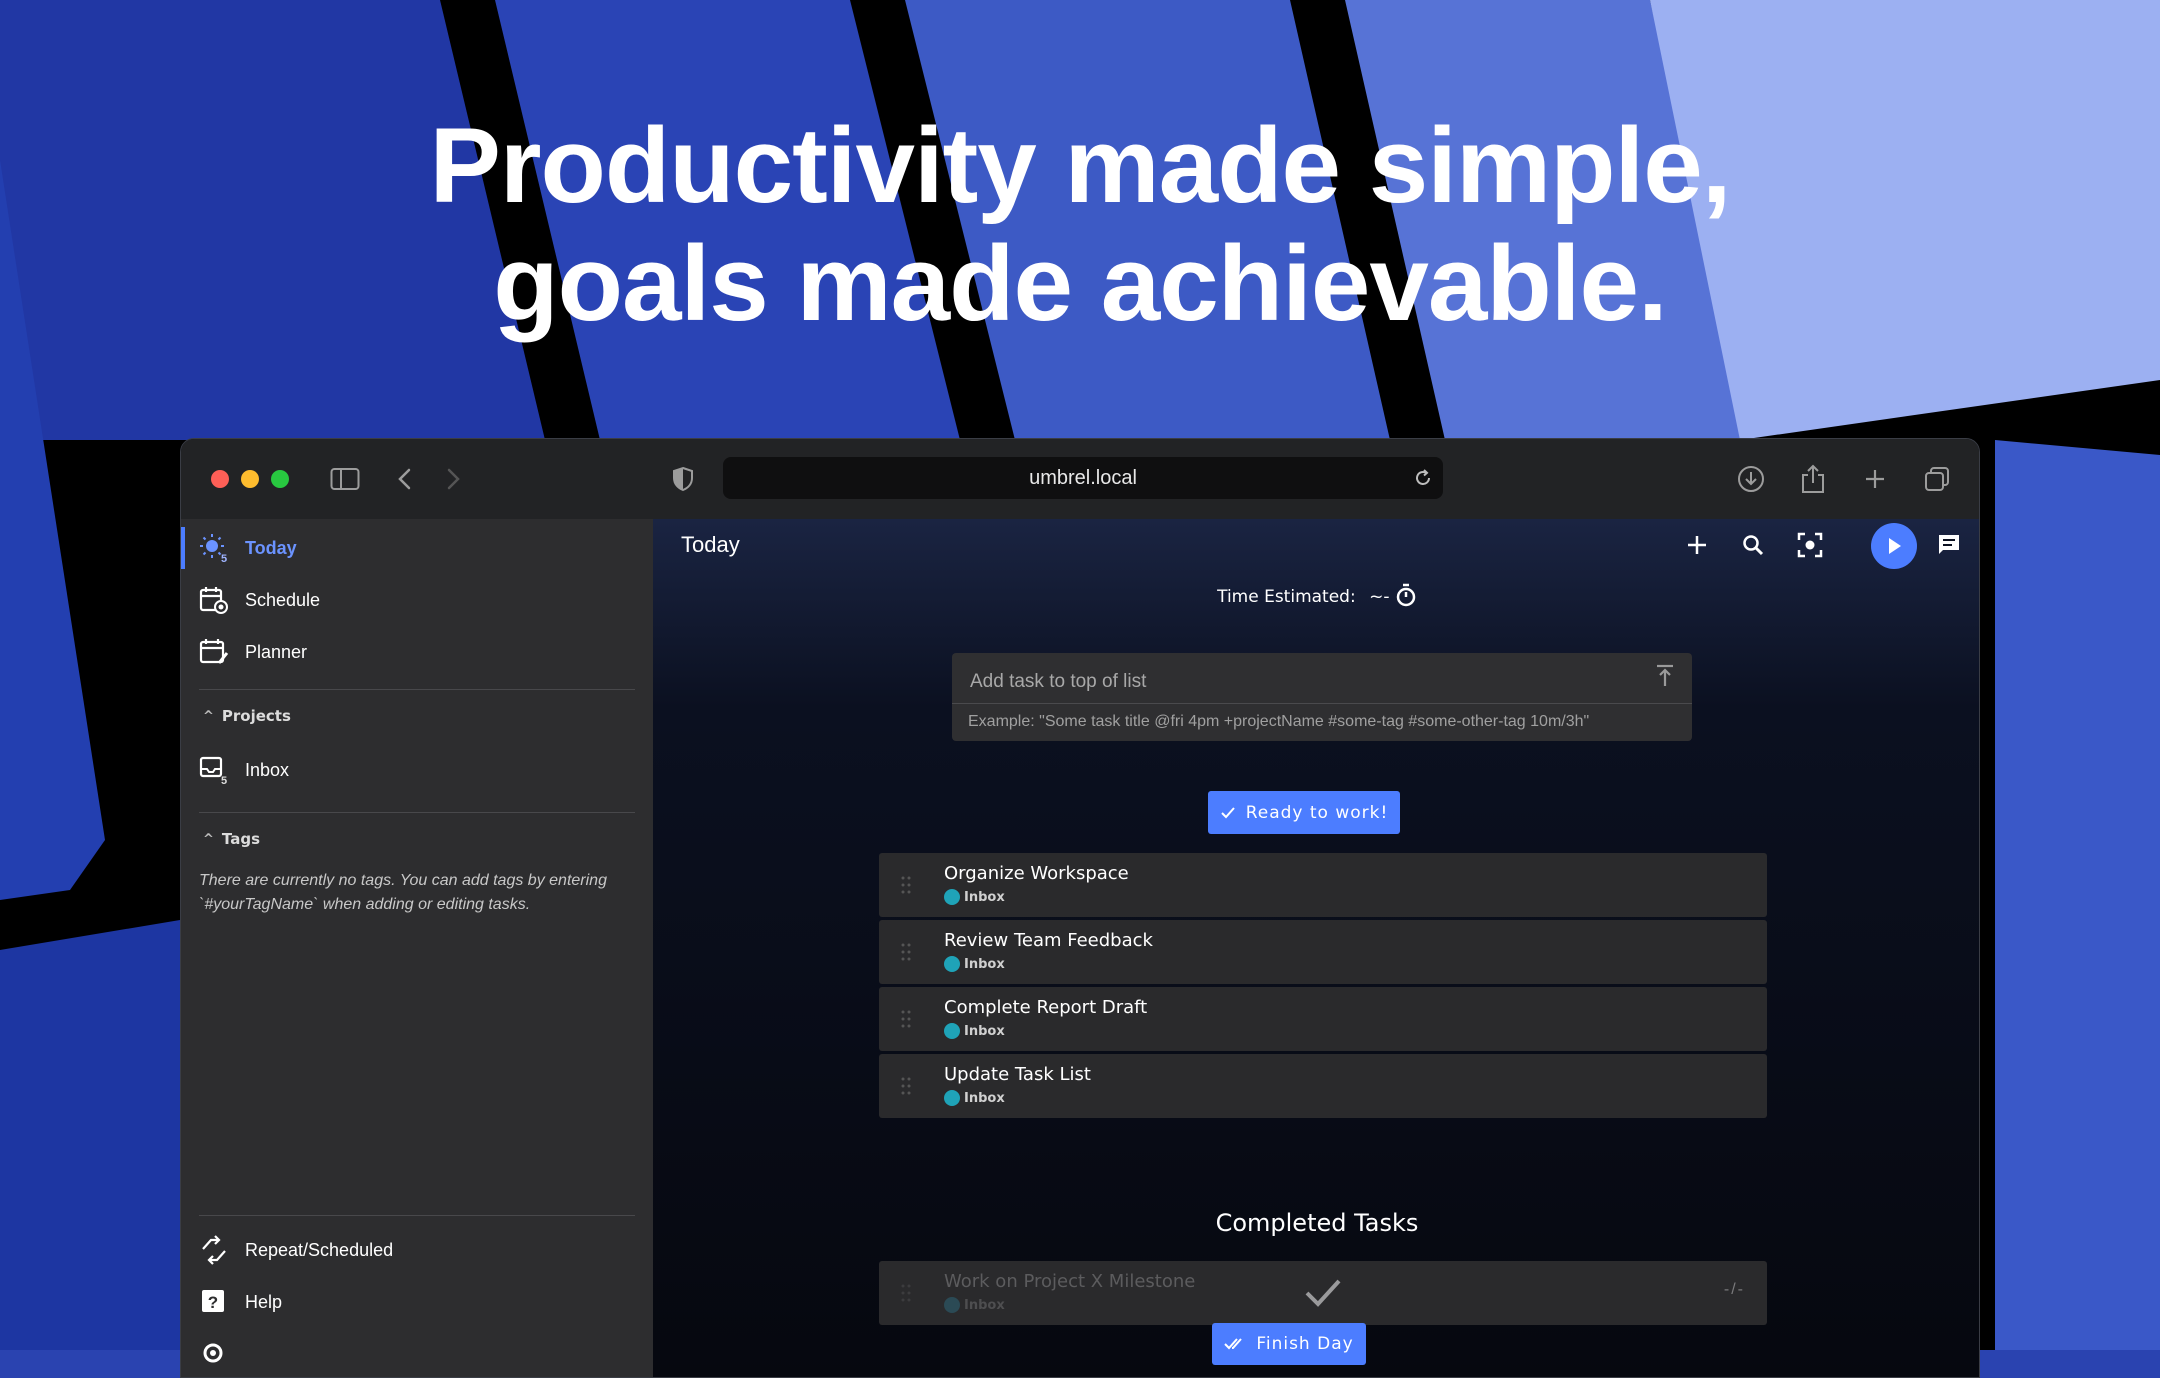  I want to click on task-row: Review Team Feedback Inbox, so click(1323, 952).